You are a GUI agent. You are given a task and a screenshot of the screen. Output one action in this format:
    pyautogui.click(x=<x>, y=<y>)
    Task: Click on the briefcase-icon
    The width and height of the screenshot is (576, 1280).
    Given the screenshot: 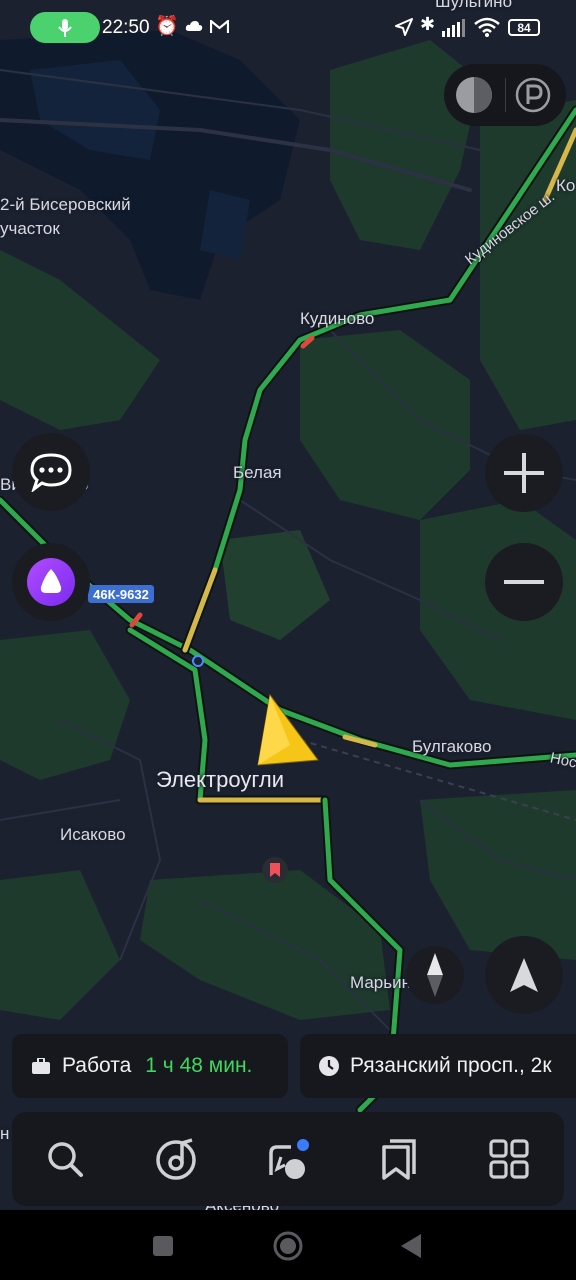 What is the action you would take?
    pyautogui.click(x=41, y=1066)
    